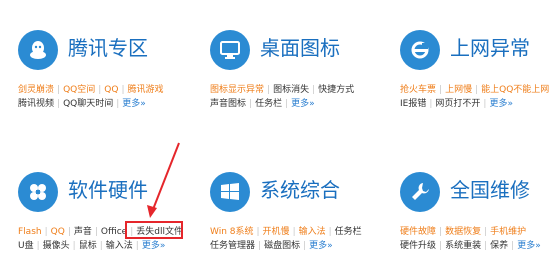 The width and height of the screenshot is (558, 276). I want to click on category-title: 系统综合, so click(300, 190).